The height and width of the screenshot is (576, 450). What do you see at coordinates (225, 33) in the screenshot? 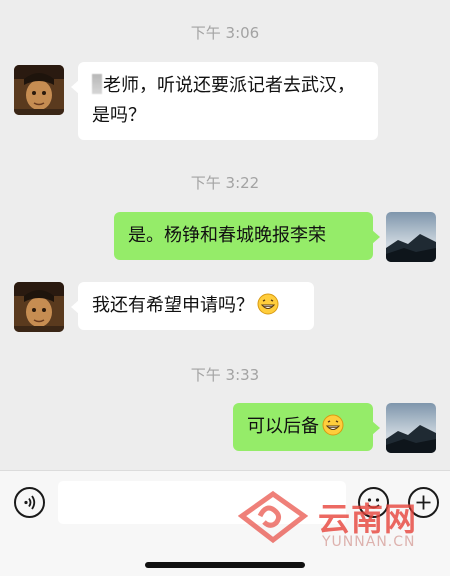
I see `timestamp: 下午 3:06` at bounding box center [225, 33].